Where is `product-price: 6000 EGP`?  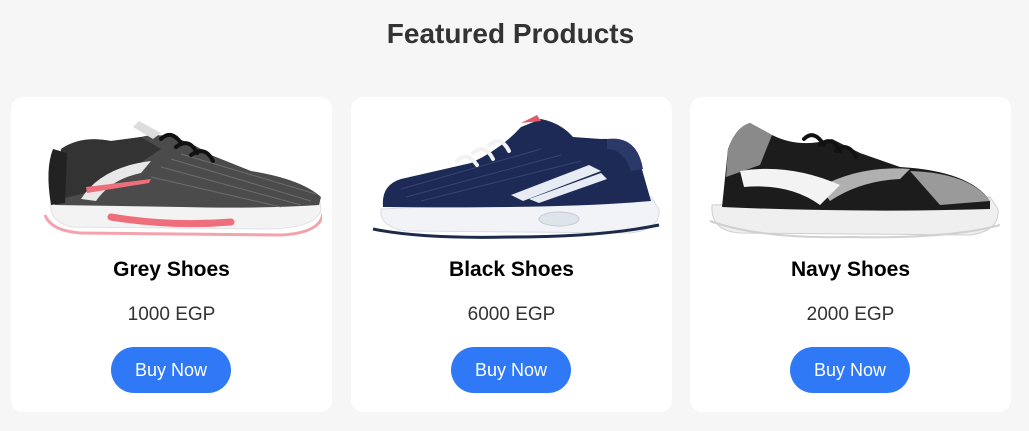
product-price: 6000 EGP is located at coordinates (511, 314).